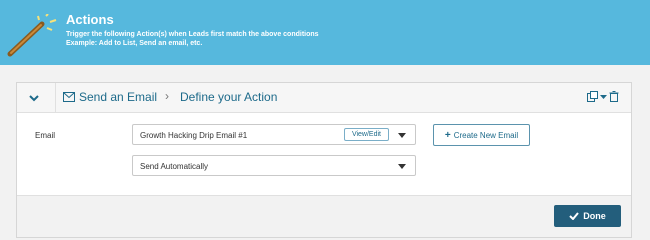  Describe the element at coordinates (90, 19) in the screenshot. I see `actions-title: Actions` at that location.